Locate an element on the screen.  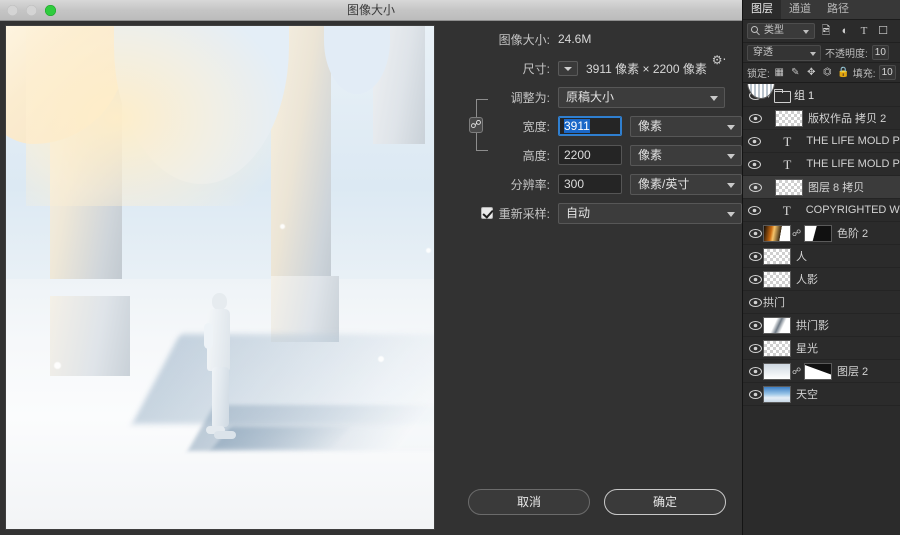
fit-to-label: 调整为: is located at coordinates (530, 97).